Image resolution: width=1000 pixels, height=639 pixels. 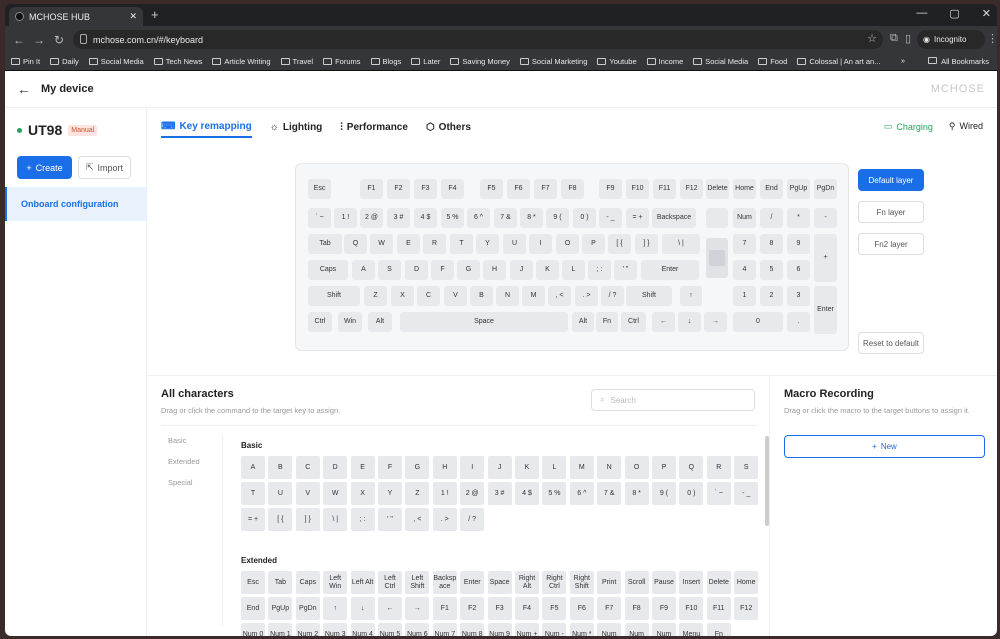 I want to click on keyboard-key: F11, so click(x=664, y=189).